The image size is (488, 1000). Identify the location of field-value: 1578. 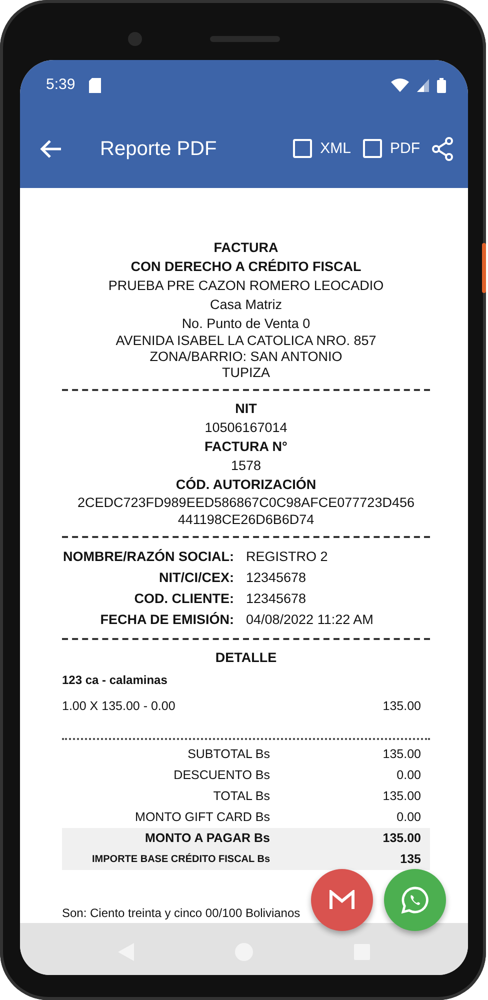
(246, 466).